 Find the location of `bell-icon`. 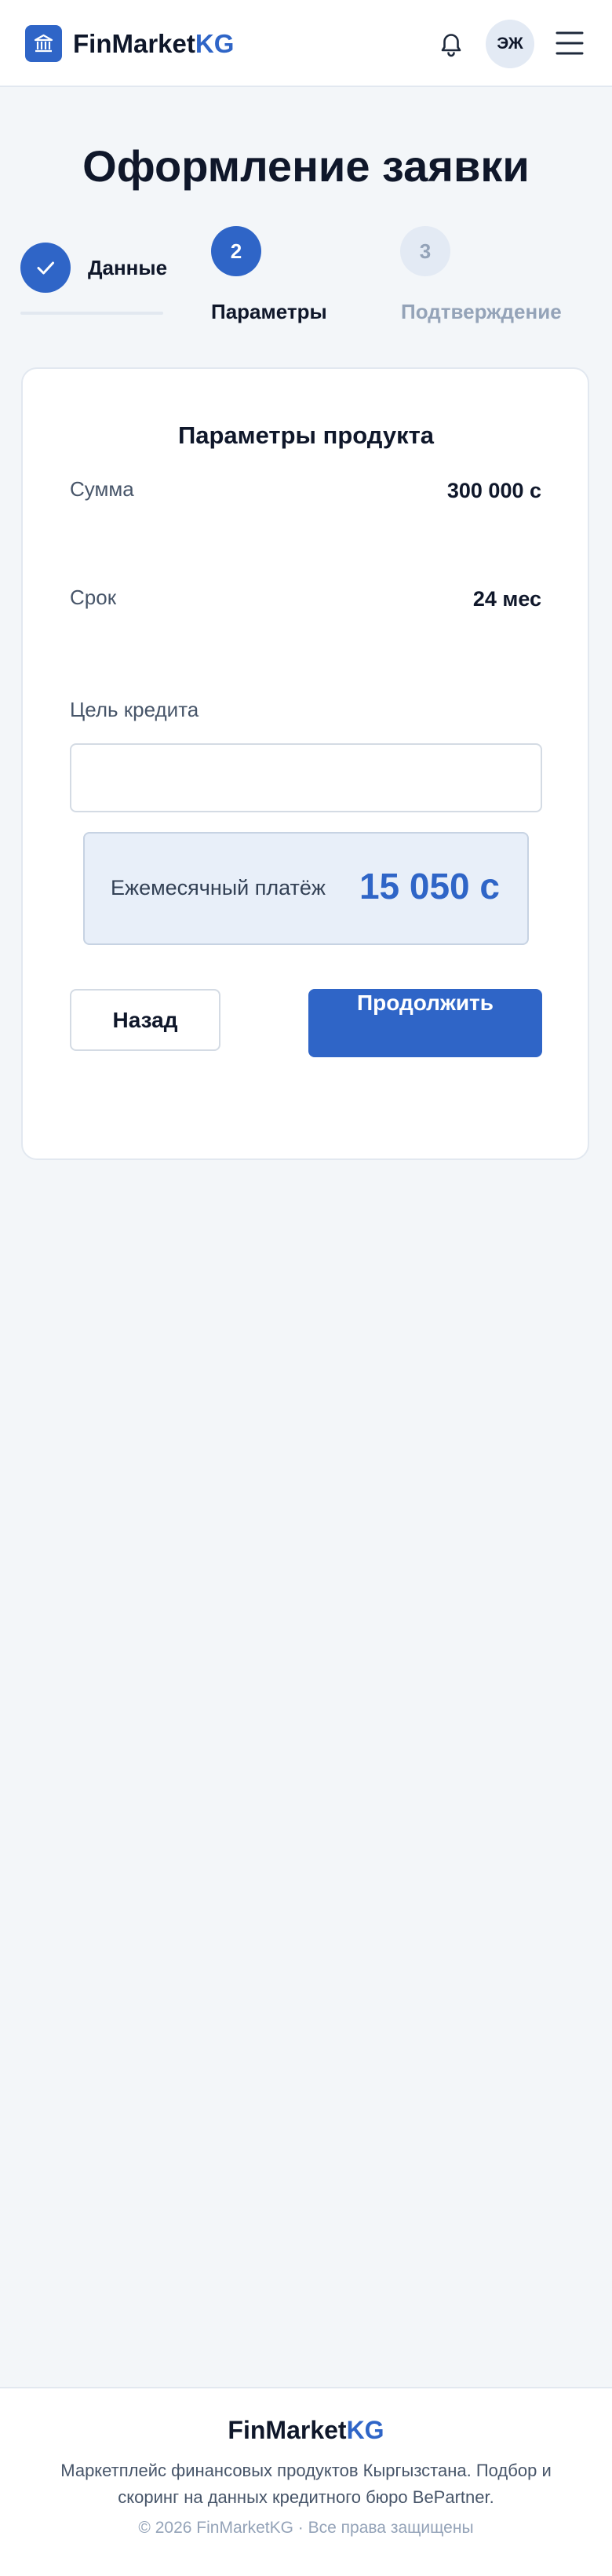

bell-icon is located at coordinates (451, 45).